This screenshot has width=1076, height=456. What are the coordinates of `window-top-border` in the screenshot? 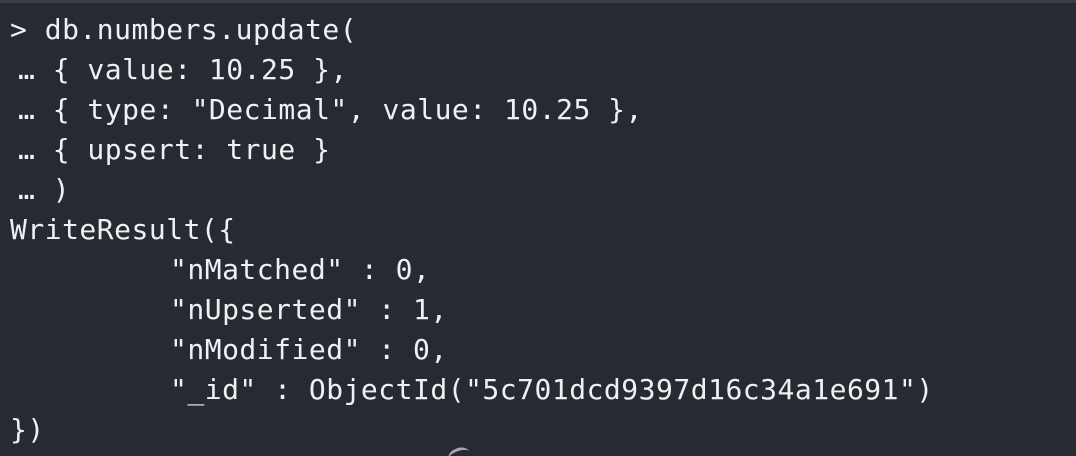 It's located at (538, 1).